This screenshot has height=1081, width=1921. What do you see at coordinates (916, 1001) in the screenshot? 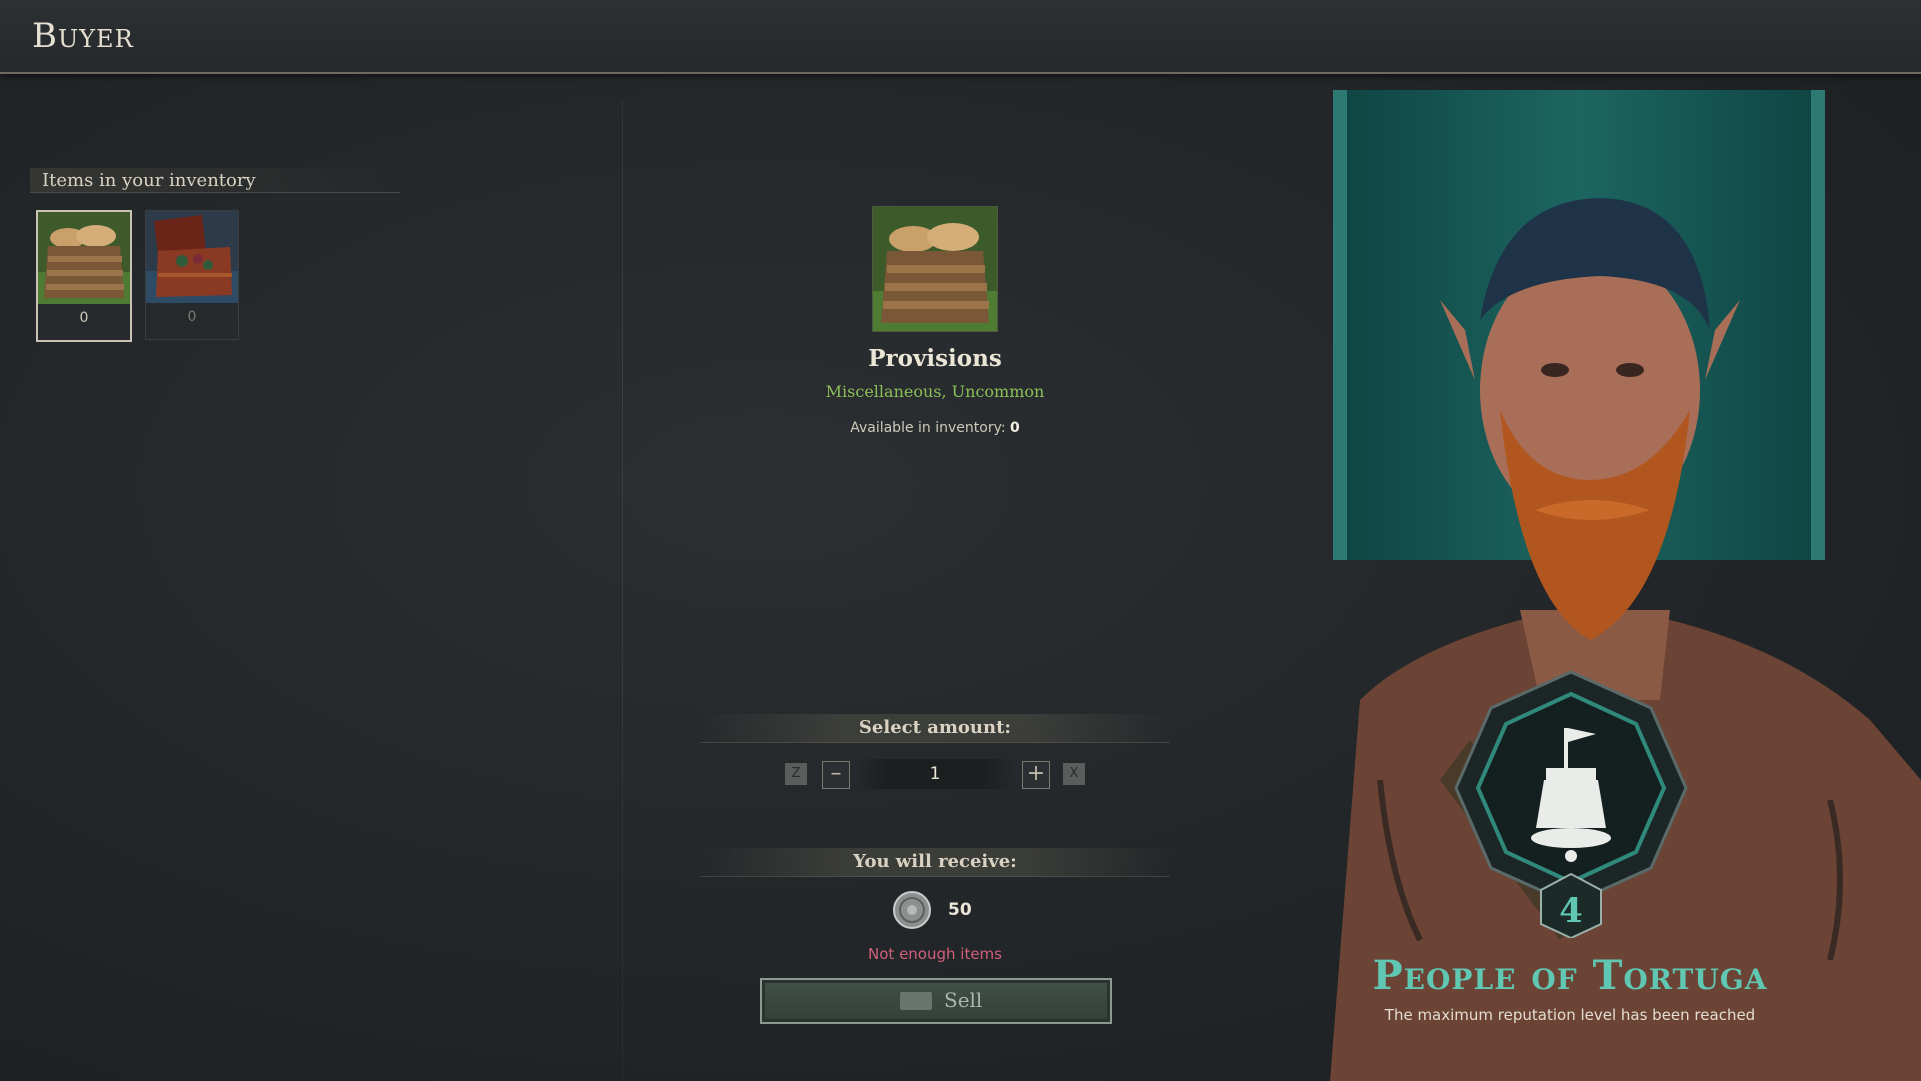
I see `spacebar-key-icon` at bounding box center [916, 1001].